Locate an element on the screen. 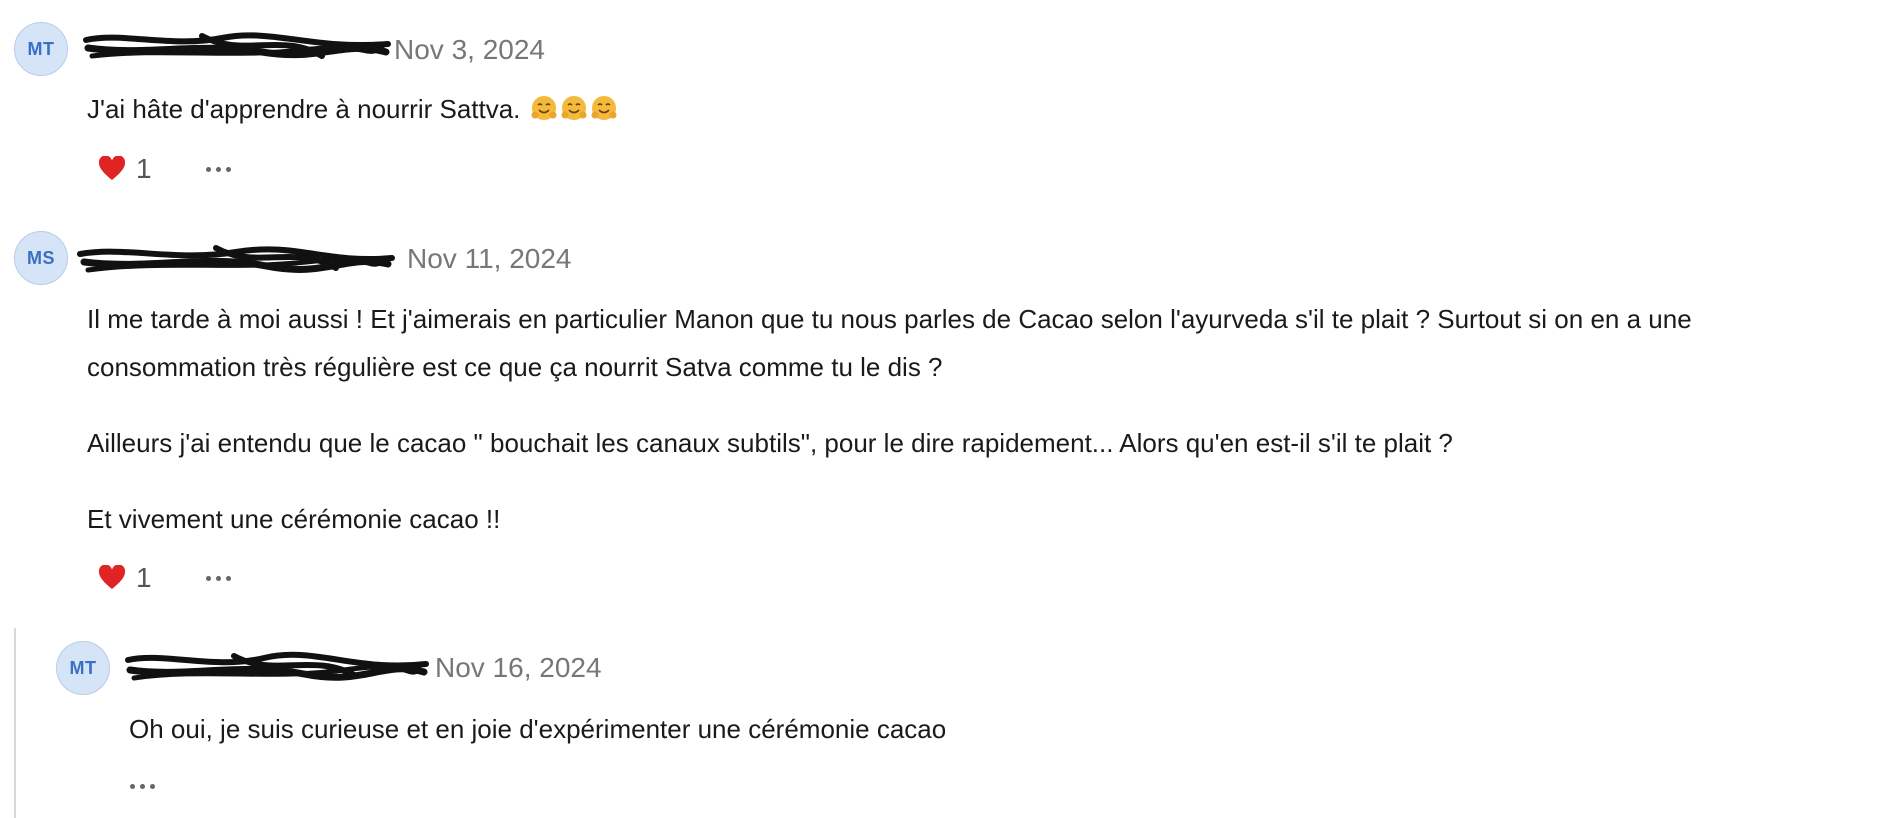 This screenshot has height=818, width=1886. comment-paragraph: Et vivement une cérémonie cacao !! is located at coordinates (294, 519).